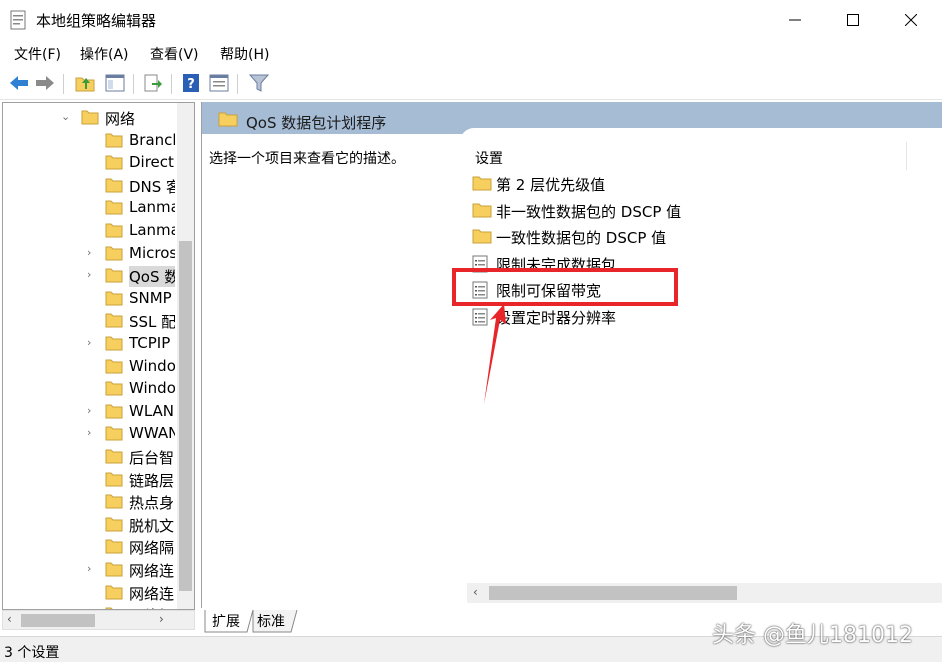  I want to click on tab-extended: 扩展, so click(226, 620).